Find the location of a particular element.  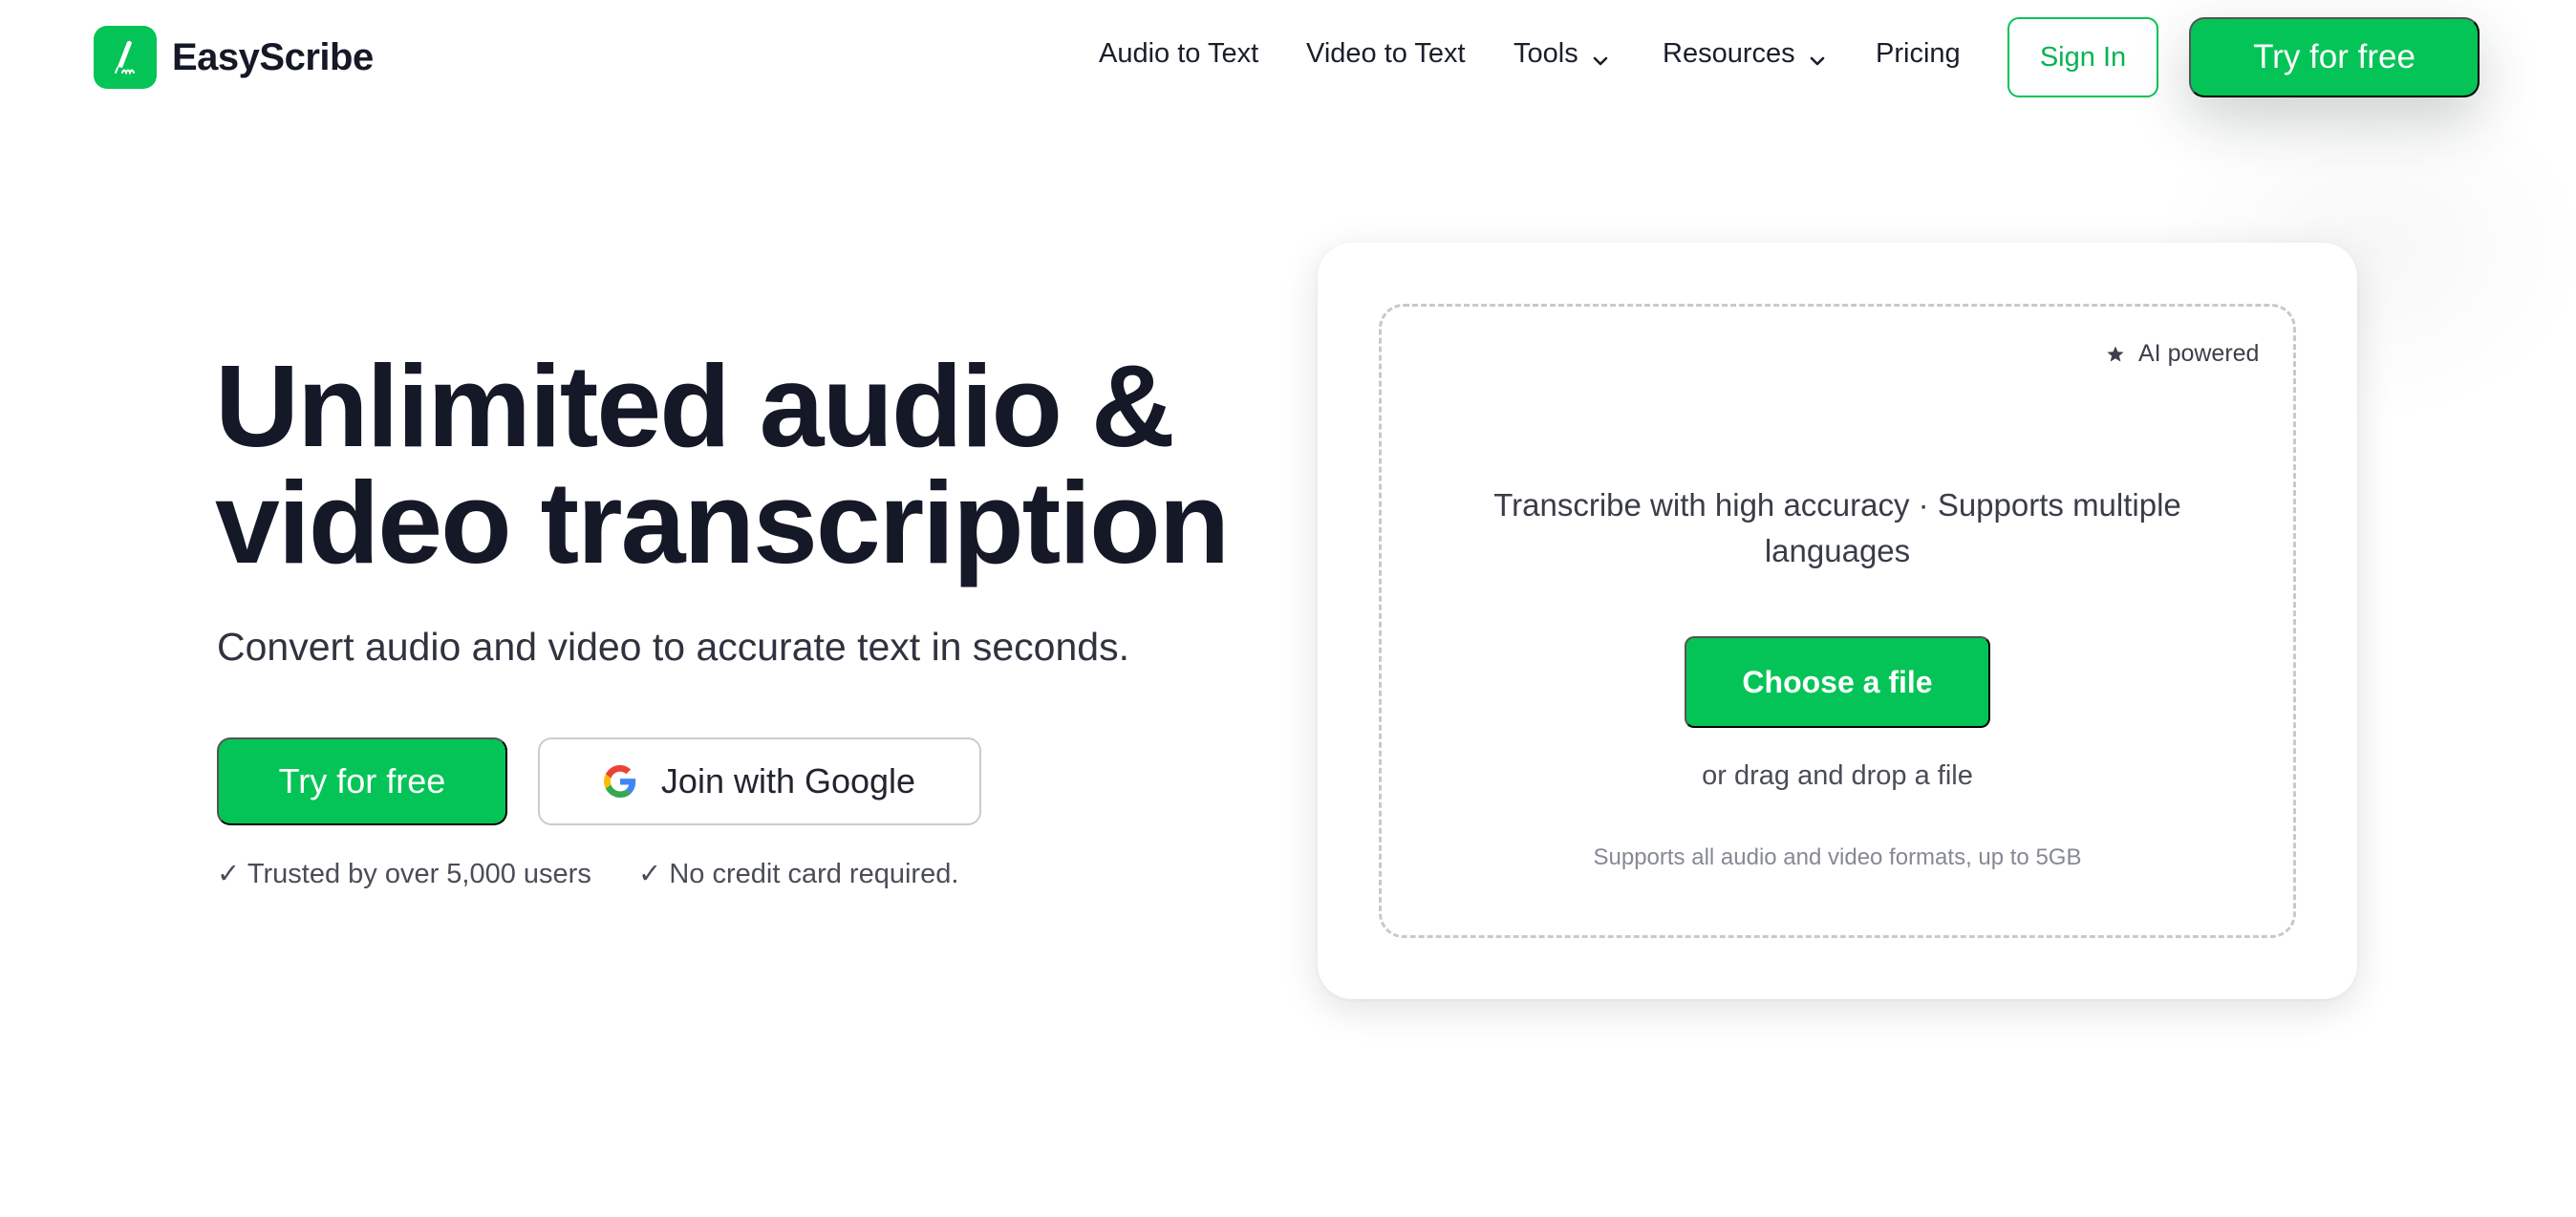

ai-powered-badge: AI powered is located at coordinates (2182, 354).